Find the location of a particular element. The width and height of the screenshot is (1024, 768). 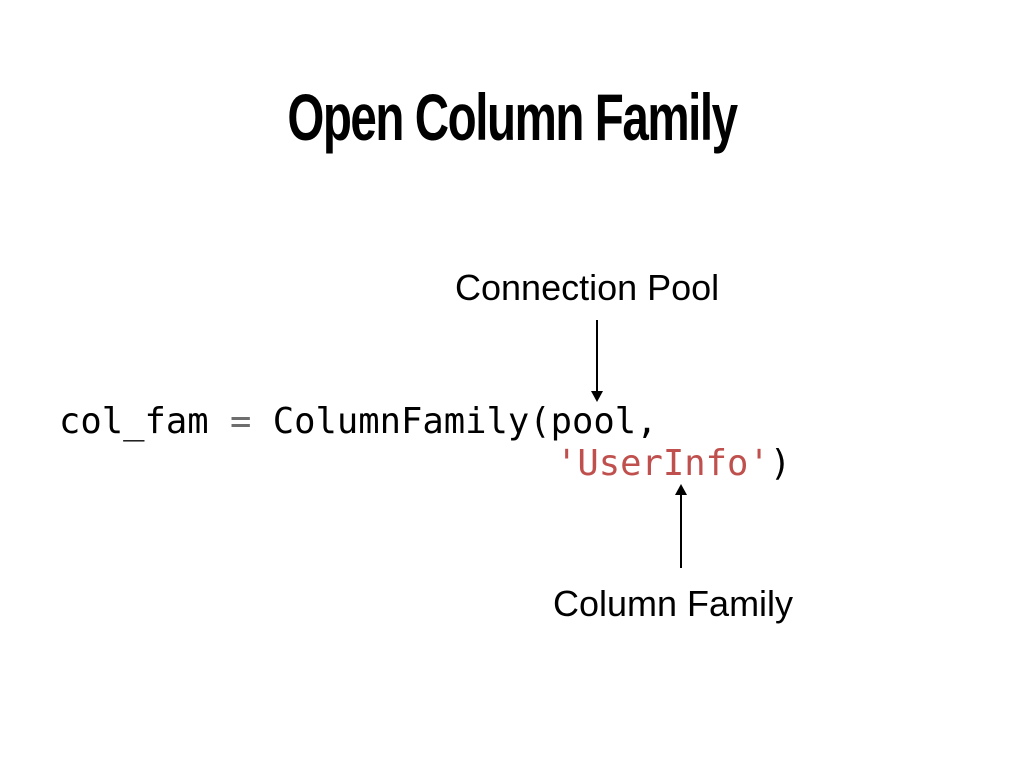

up-arrow-icon is located at coordinates (681, 526).